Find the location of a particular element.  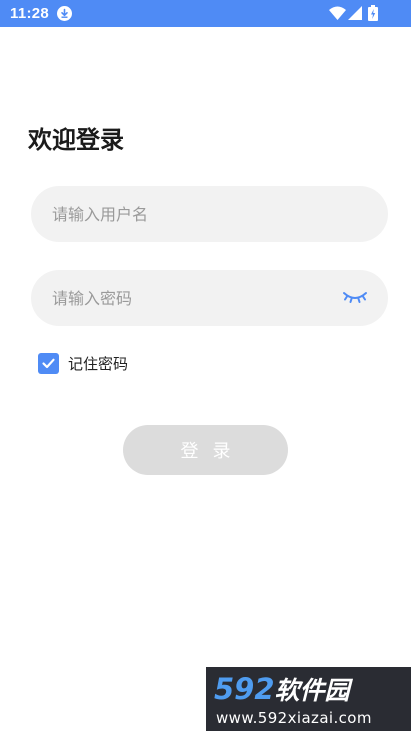

page-title: 欢迎登录 is located at coordinates (76, 140).